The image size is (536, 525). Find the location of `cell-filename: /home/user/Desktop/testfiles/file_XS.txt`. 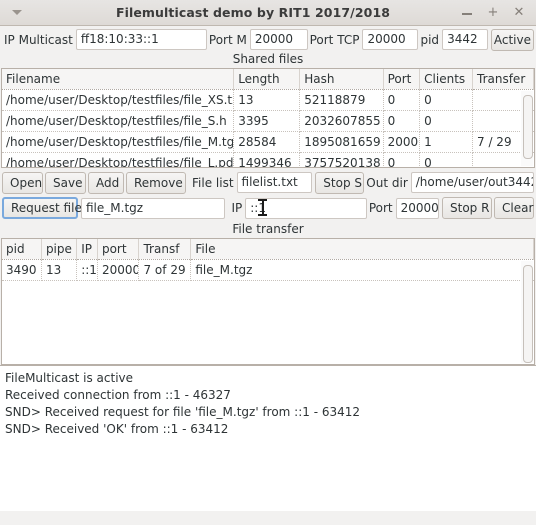

cell-filename: /home/user/Desktop/testfiles/file_XS.txt is located at coordinates (118, 100).